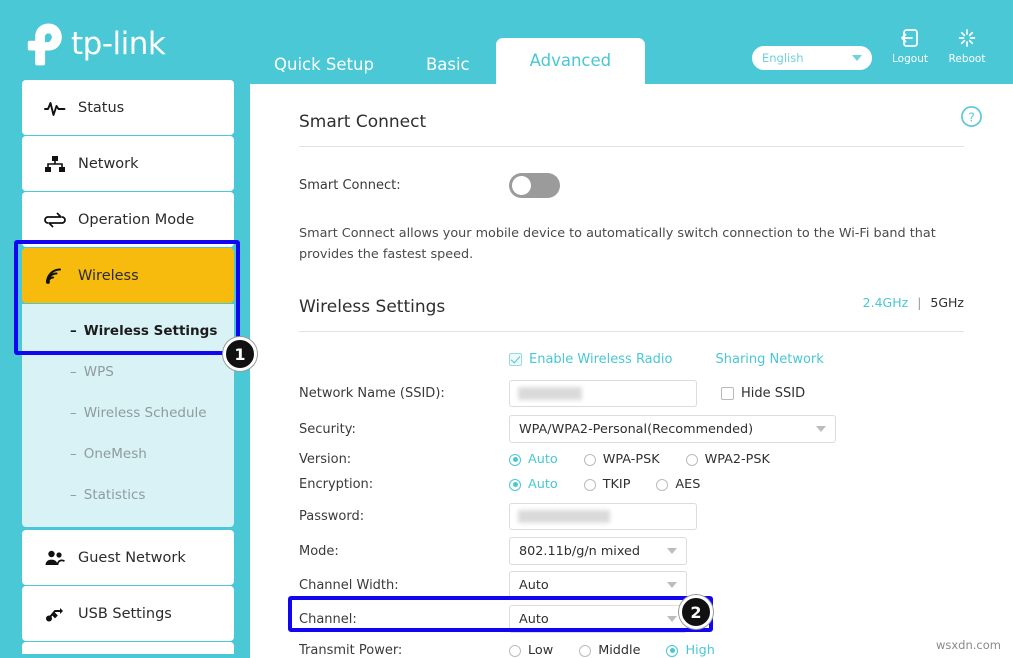 The image size is (1013, 658). Describe the element at coordinates (619, 650) in the screenshot. I see `option-label: Middle` at that location.